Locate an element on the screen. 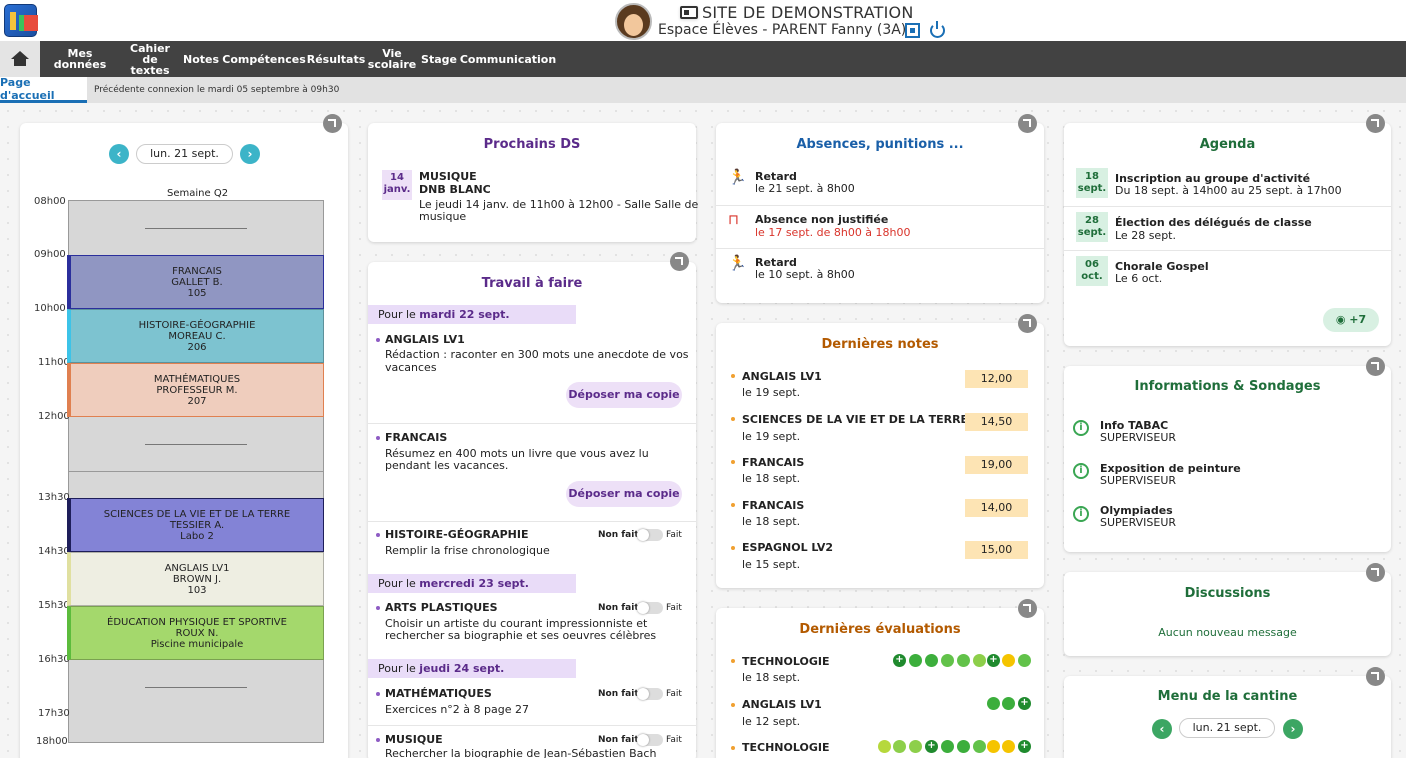 This screenshot has width=1406, height=758. hour-label: 14h30 is located at coordinates (54, 551).